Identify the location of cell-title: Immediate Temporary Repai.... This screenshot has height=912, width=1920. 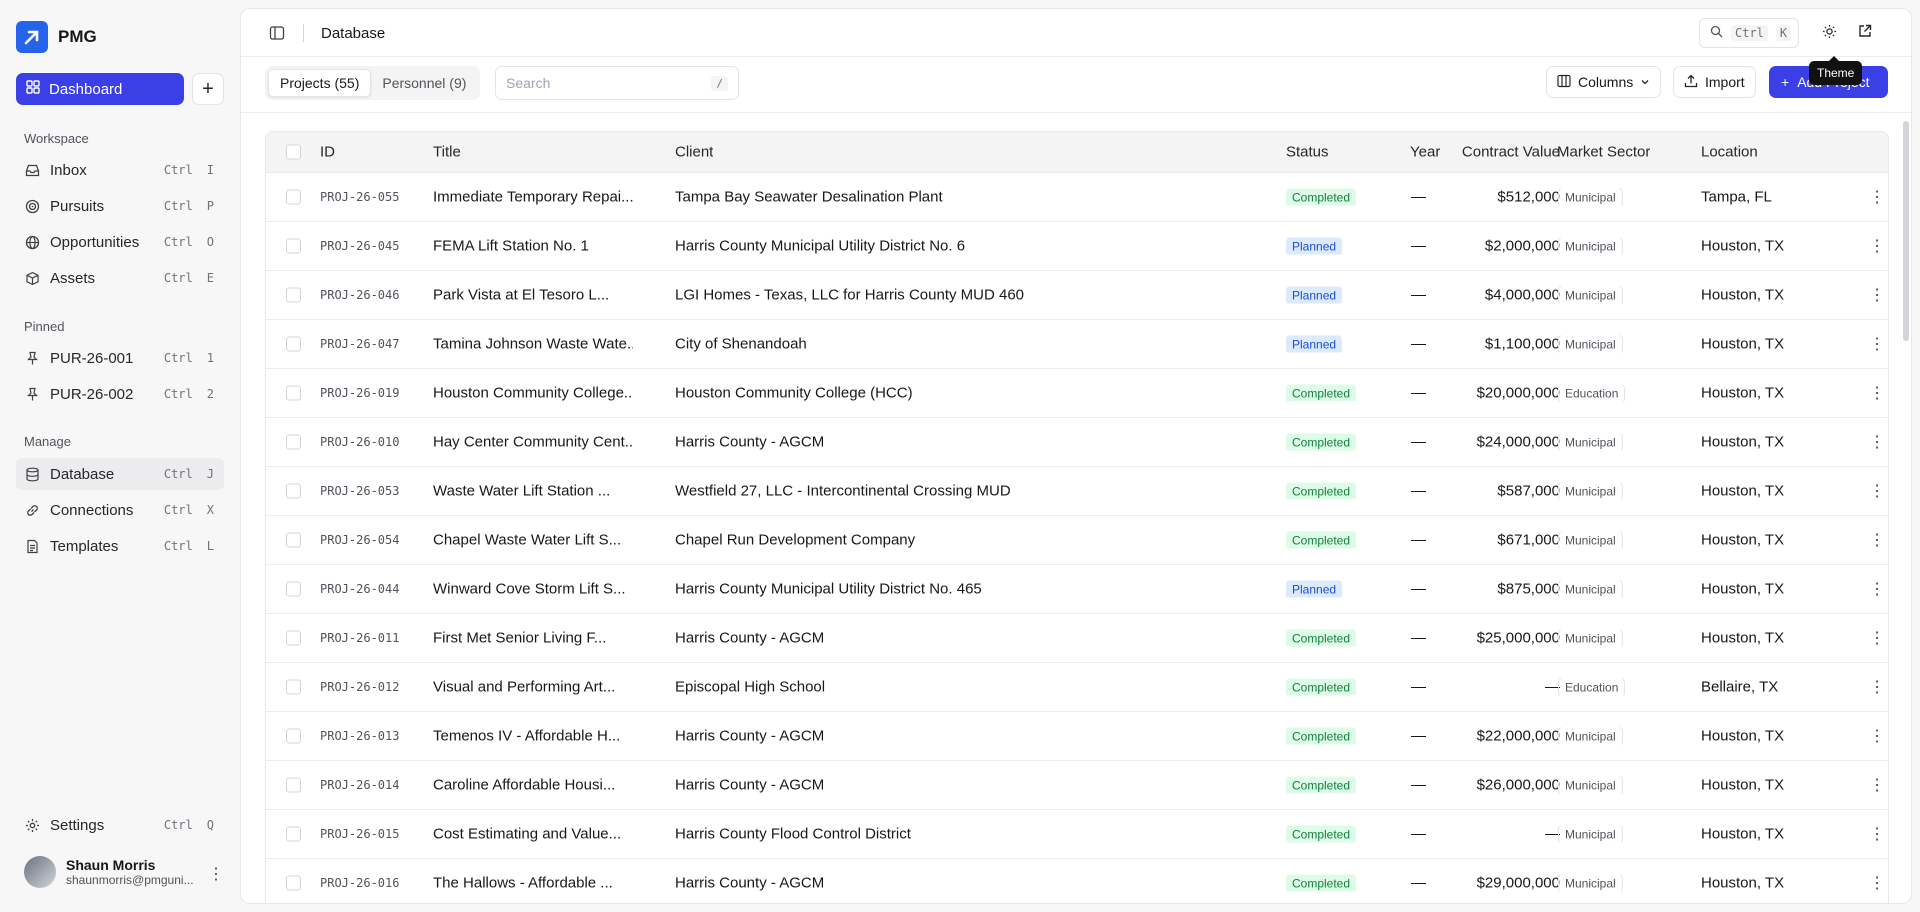
(533, 197).